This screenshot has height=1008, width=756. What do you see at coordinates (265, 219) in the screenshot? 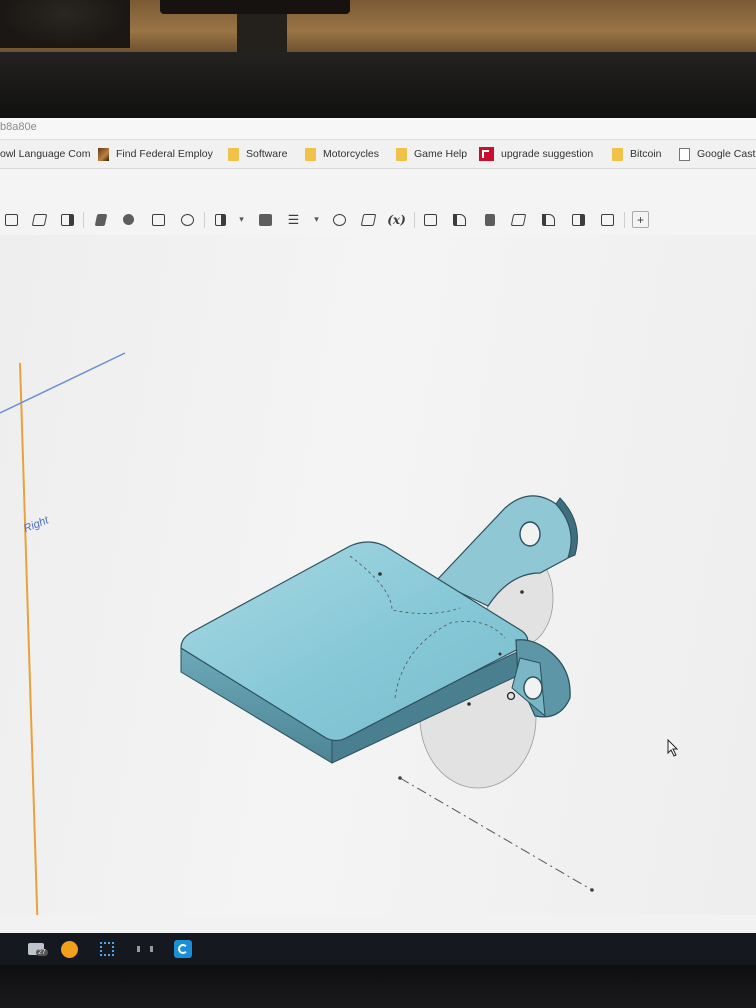
I see `plane-icon` at bounding box center [265, 219].